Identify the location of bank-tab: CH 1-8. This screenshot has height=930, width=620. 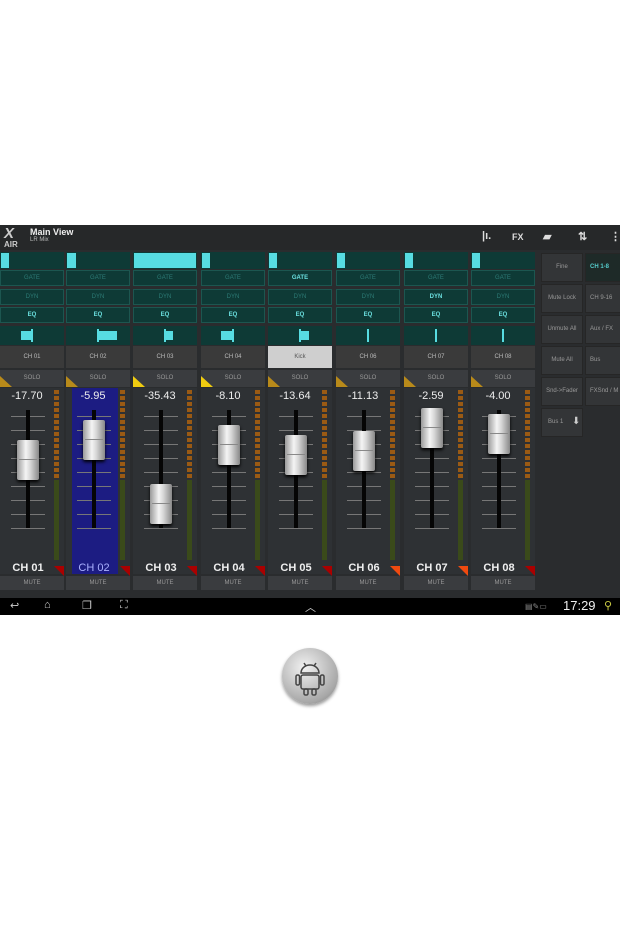
(602, 267).